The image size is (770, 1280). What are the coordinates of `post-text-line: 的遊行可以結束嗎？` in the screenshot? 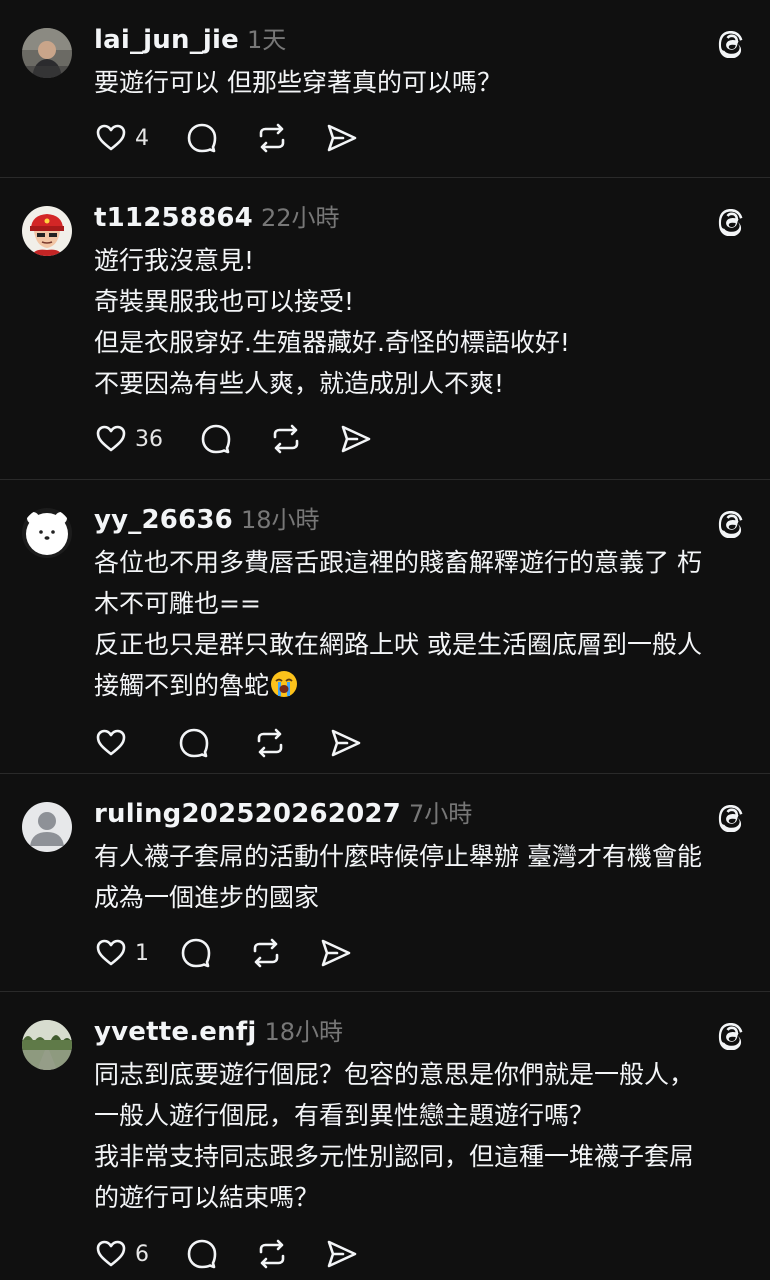 It's located at (207, 1197).